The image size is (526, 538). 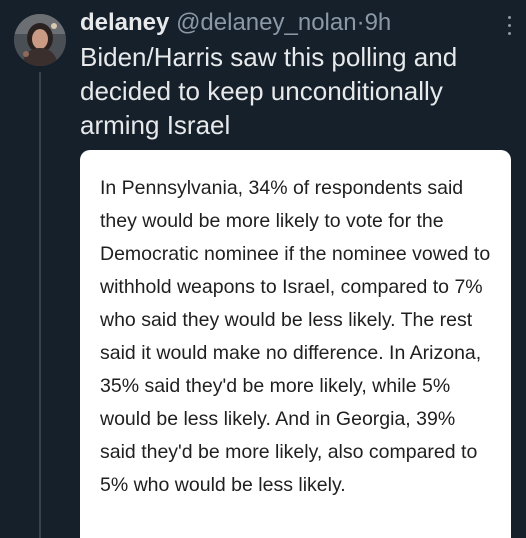 I want to click on author-handle: @delaney_nolan, so click(x=266, y=22).